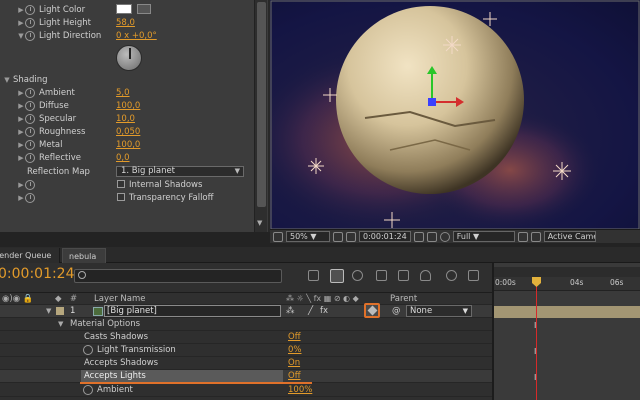 Image resolution: width=640 pixels, height=400 pixels. What do you see at coordinates (535, 236) in the screenshot?
I see `transparency-grid-icon` at bounding box center [535, 236].